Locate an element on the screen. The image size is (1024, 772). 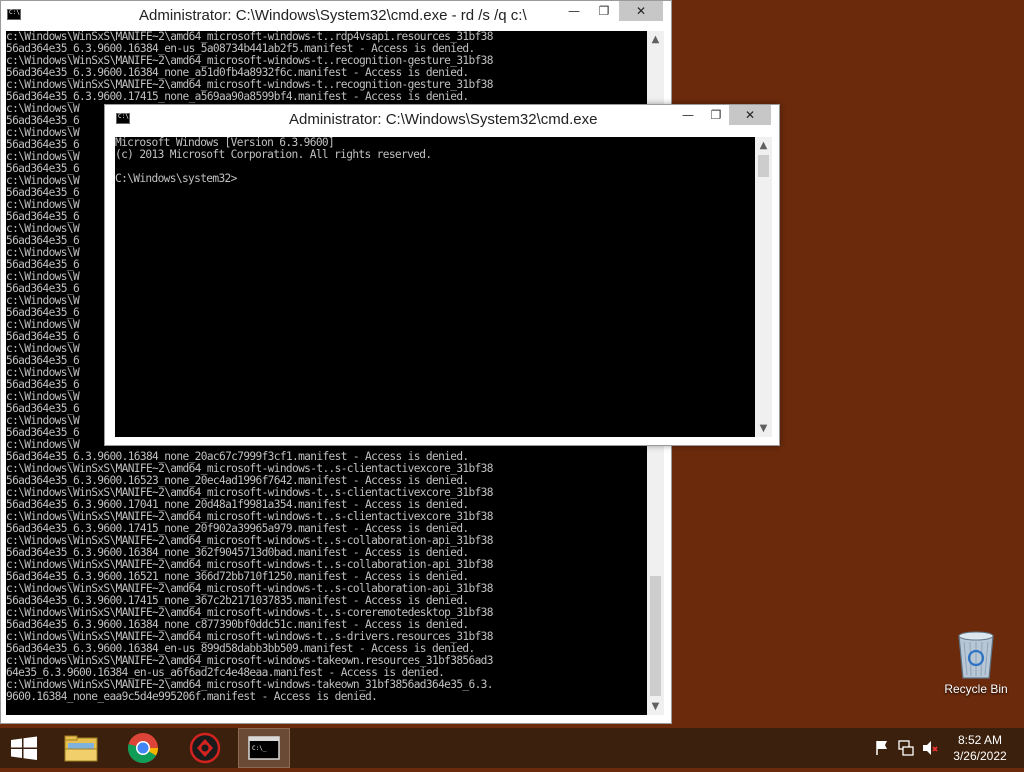
flag-icon is located at coordinates (882, 748).